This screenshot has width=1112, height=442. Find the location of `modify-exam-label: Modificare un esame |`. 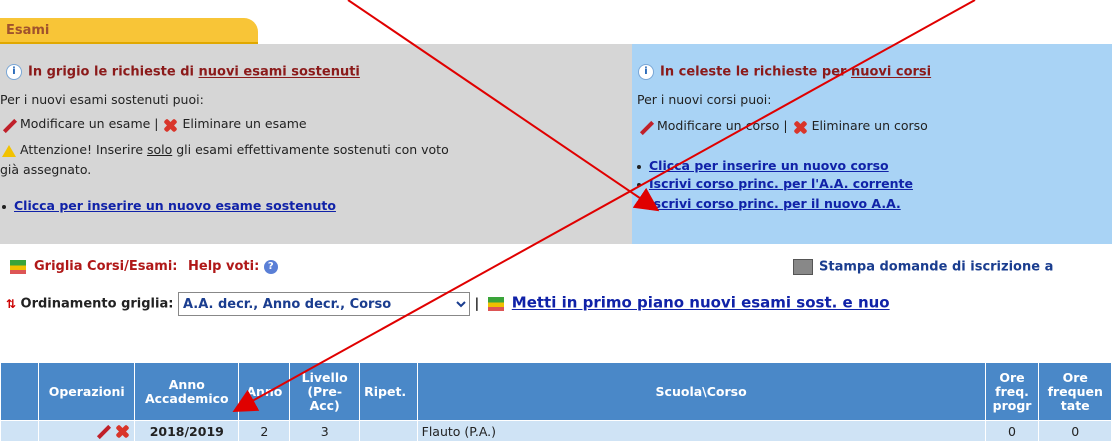

modify-exam-label: Modificare un esame | is located at coordinates (89, 123).